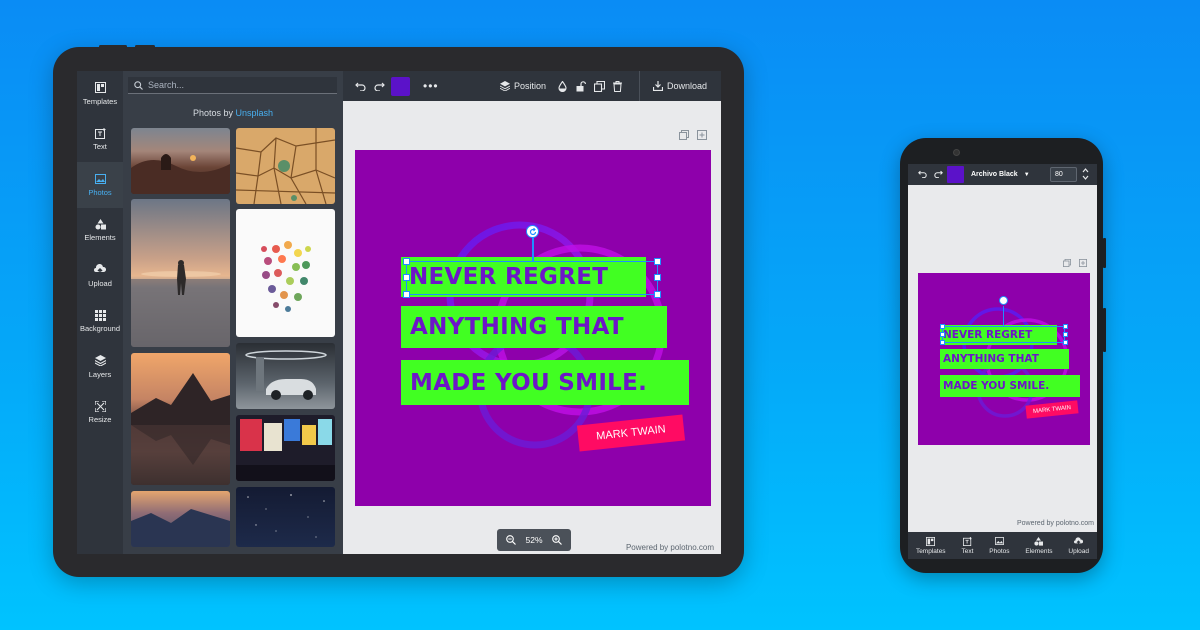 The height and width of the screenshot is (630, 1200). I want to click on font-size-stepper, so click(1085, 175).